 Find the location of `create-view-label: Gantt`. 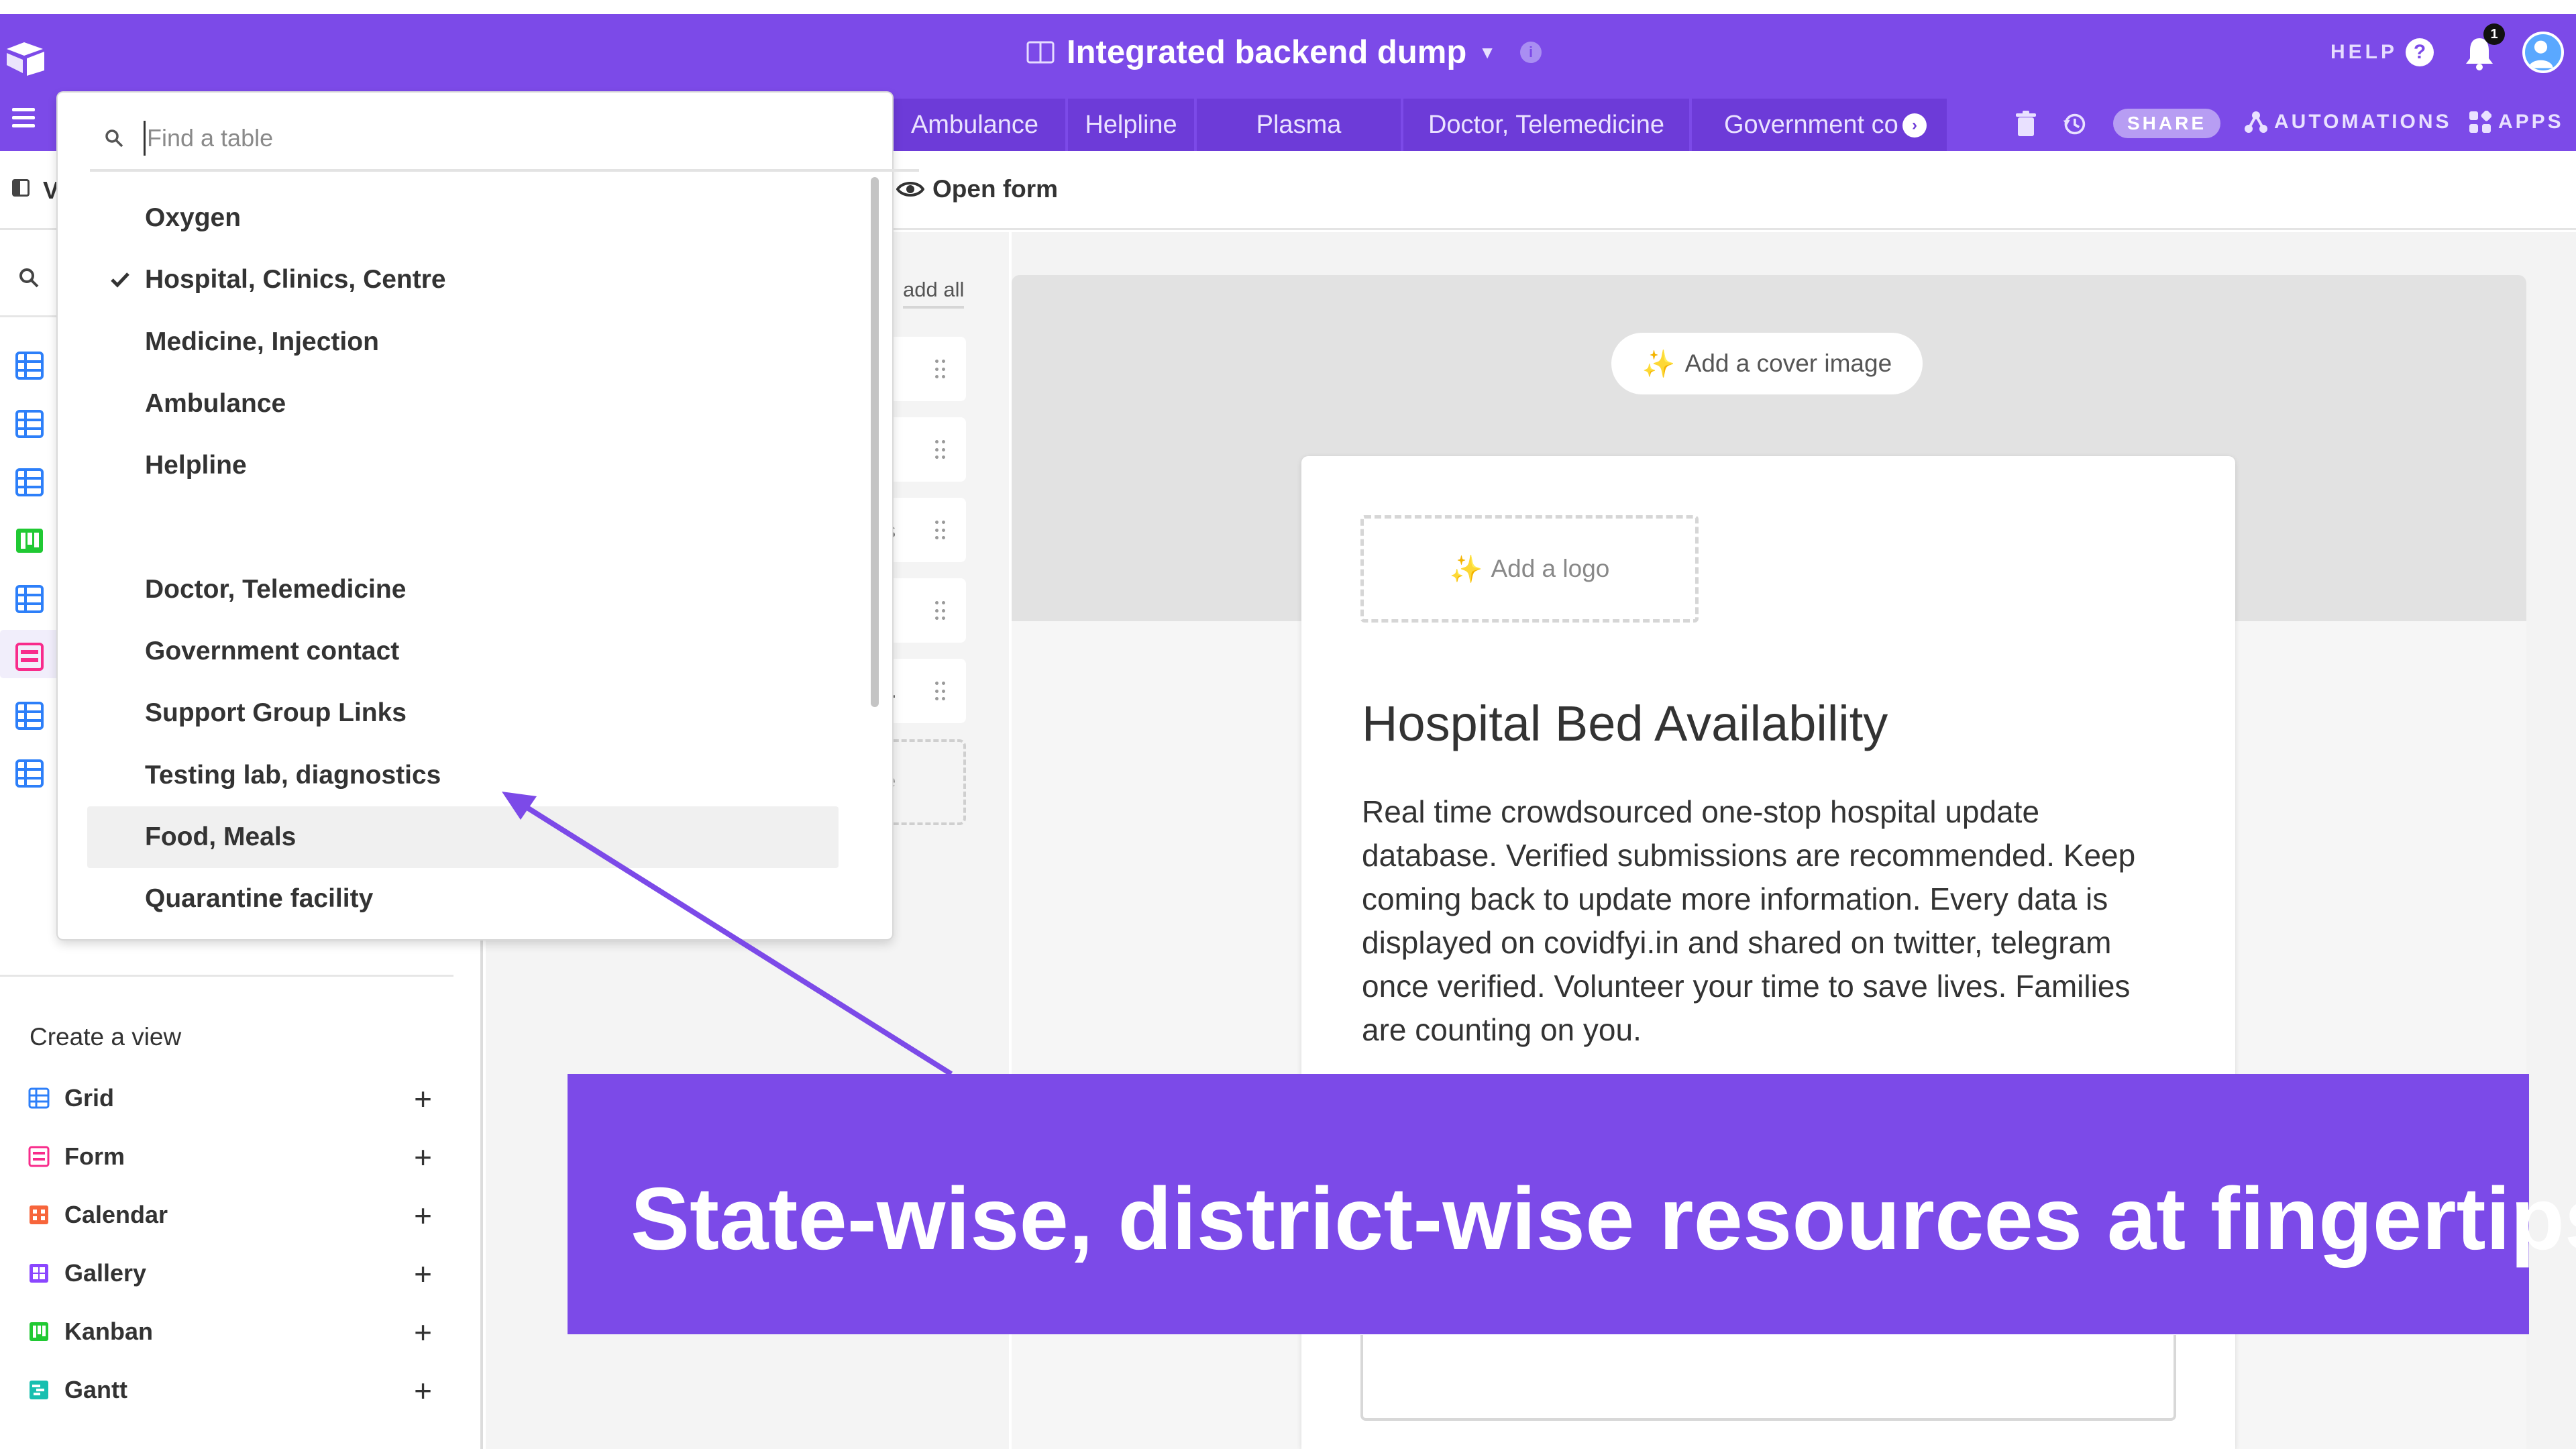

create-view-label: Gantt is located at coordinates (95, 1389).